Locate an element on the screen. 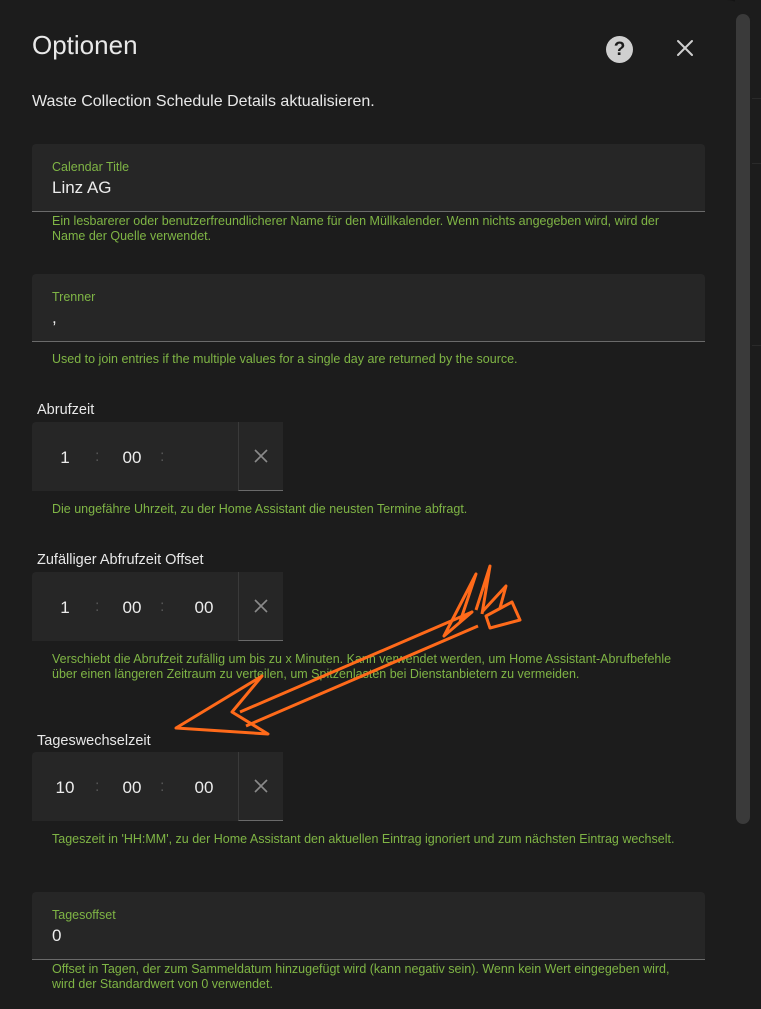  dialog-title: Optionen is located at coordinates (85, 45).